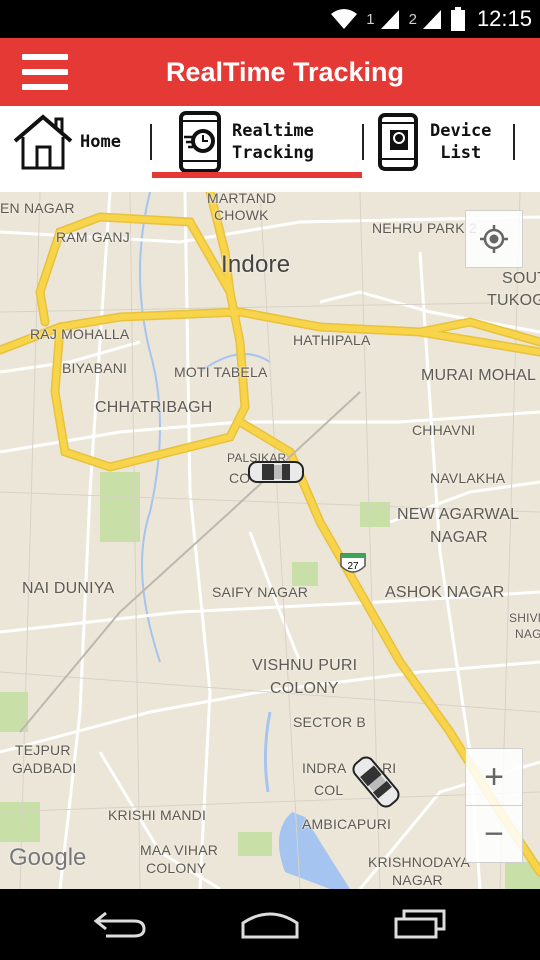 This screenshot has width=540, height=960. Describe the element at coordinates (461, 153) in the screenshot. I see `tab-device-label-line2: List` at that location.